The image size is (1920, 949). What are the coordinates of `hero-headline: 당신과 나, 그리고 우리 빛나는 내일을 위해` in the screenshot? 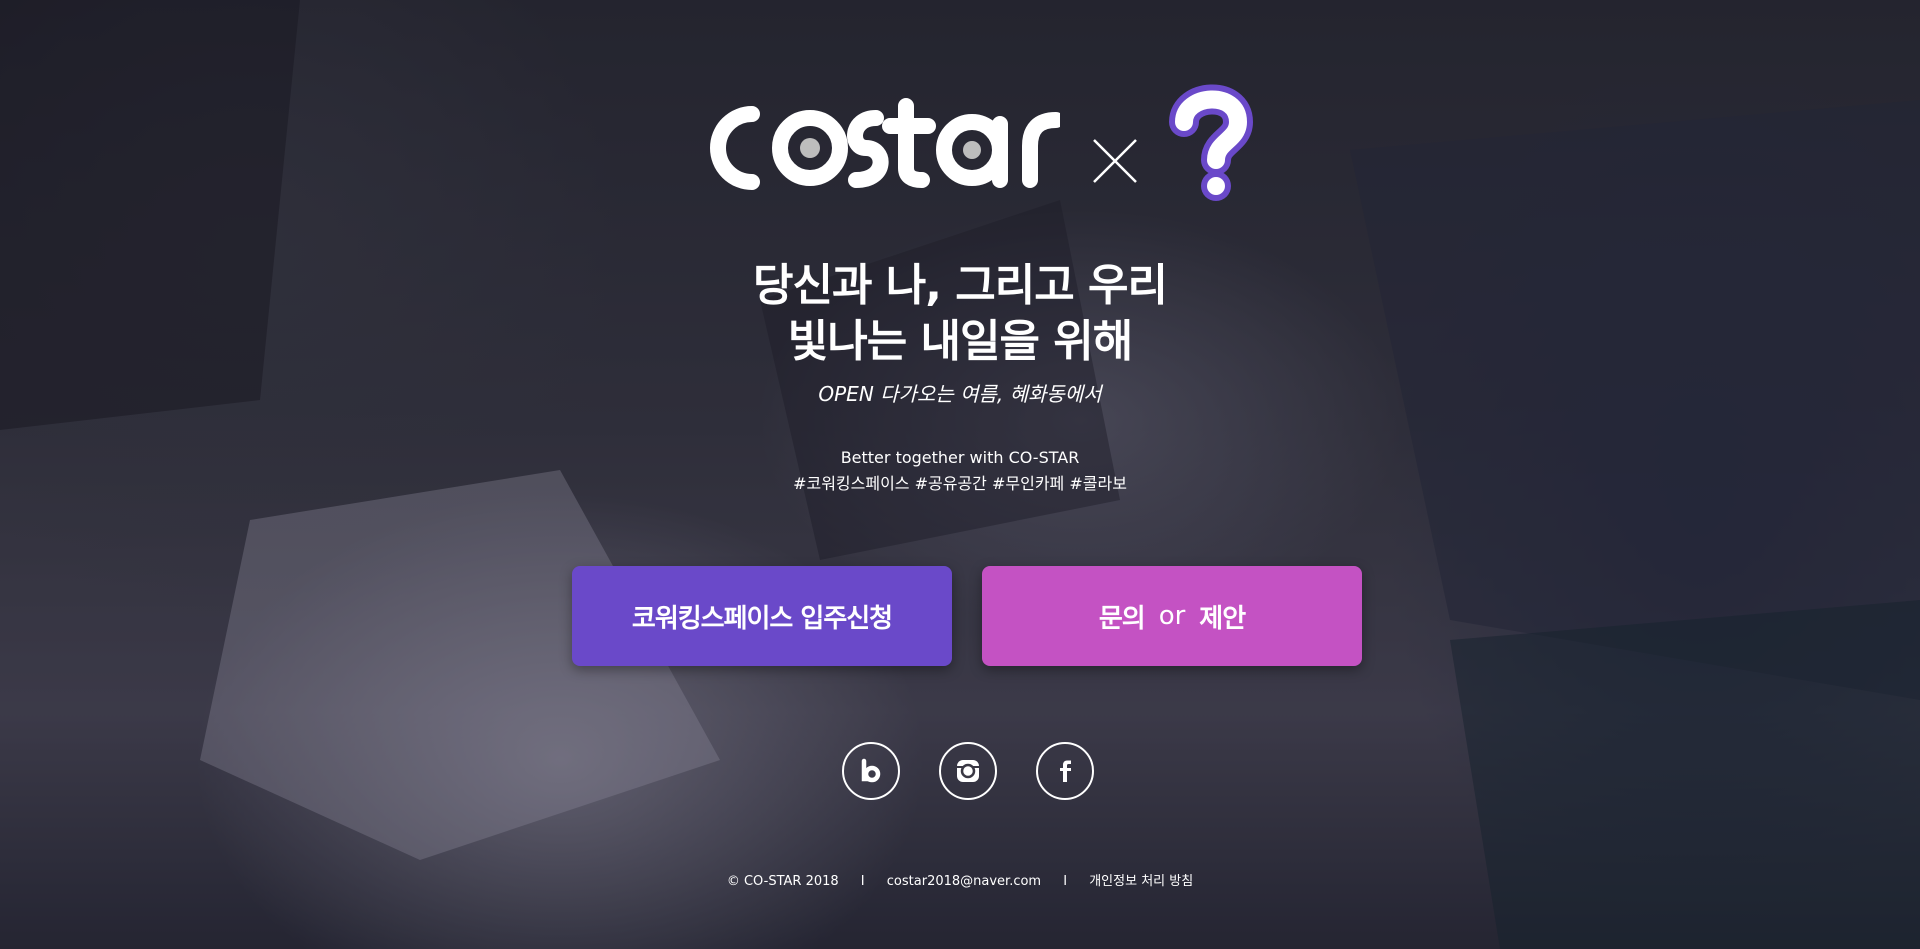 It's located at (960, 314).